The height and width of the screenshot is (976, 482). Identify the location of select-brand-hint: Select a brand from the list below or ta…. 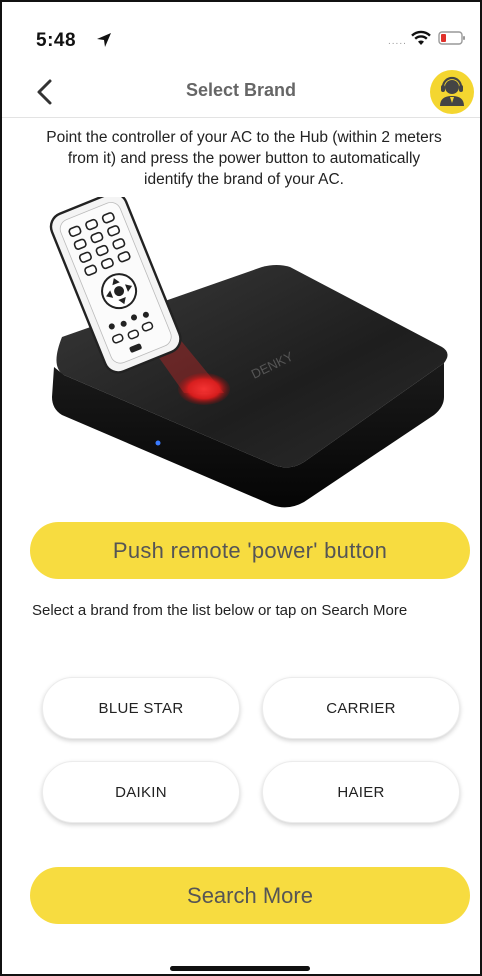
(220, 610).